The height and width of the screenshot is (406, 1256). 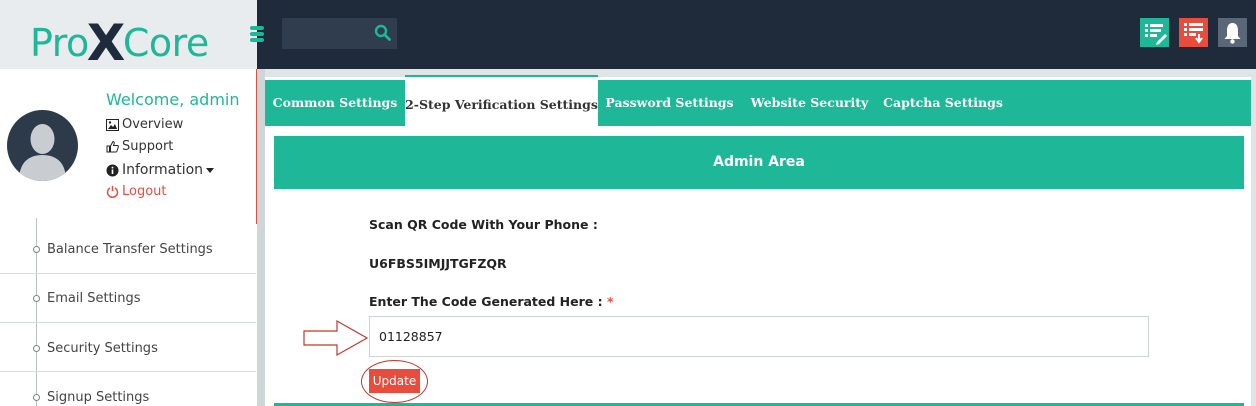 What do you see at coordinates (112, 170) in the screenshot?
I see `info-icon` at bounding box center [112, 170].